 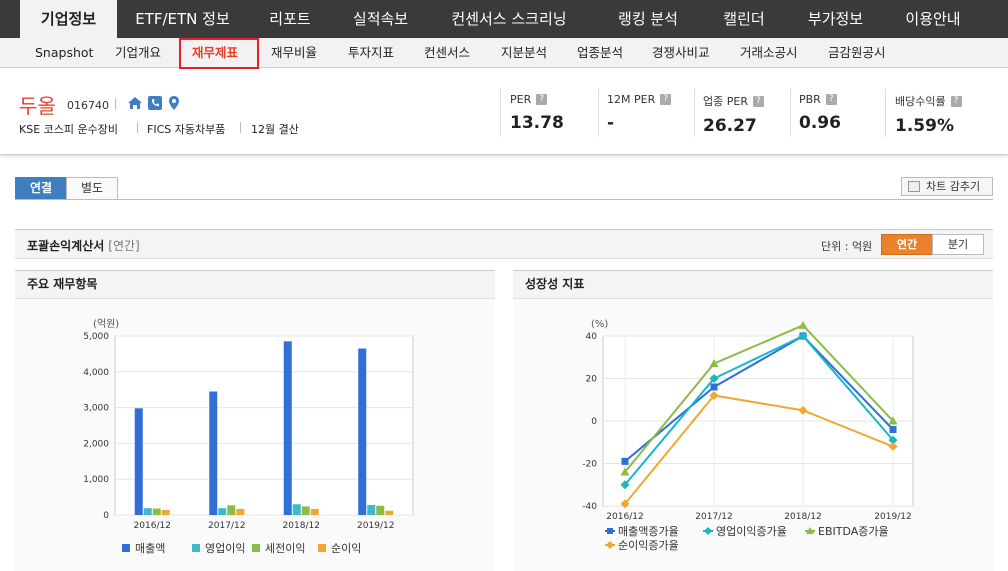 What do you see at coordinates (346, 548) in the screenshot?
I see `legend-label: 순이익` at bounding box center [346, 548].